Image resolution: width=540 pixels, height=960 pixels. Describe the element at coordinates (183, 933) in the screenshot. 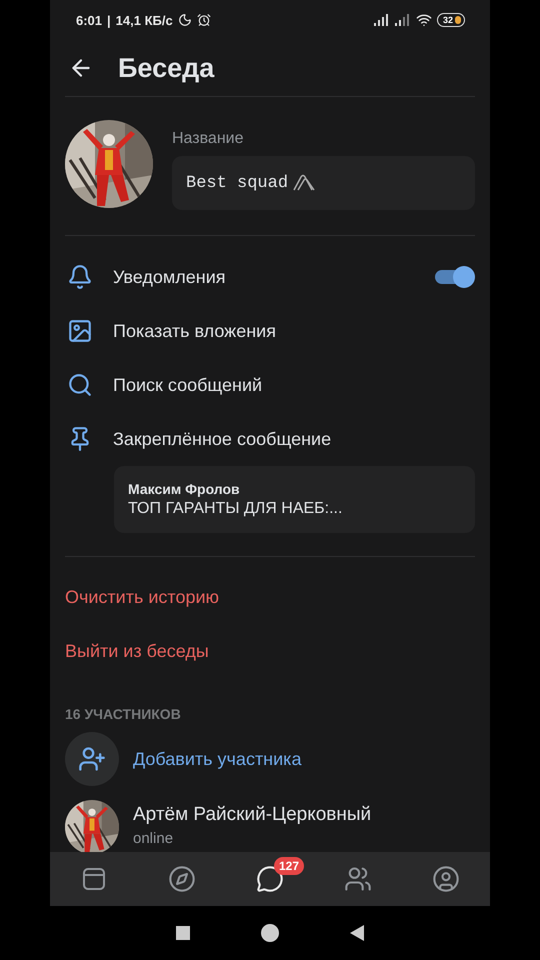

I see `square-icon` at that location.